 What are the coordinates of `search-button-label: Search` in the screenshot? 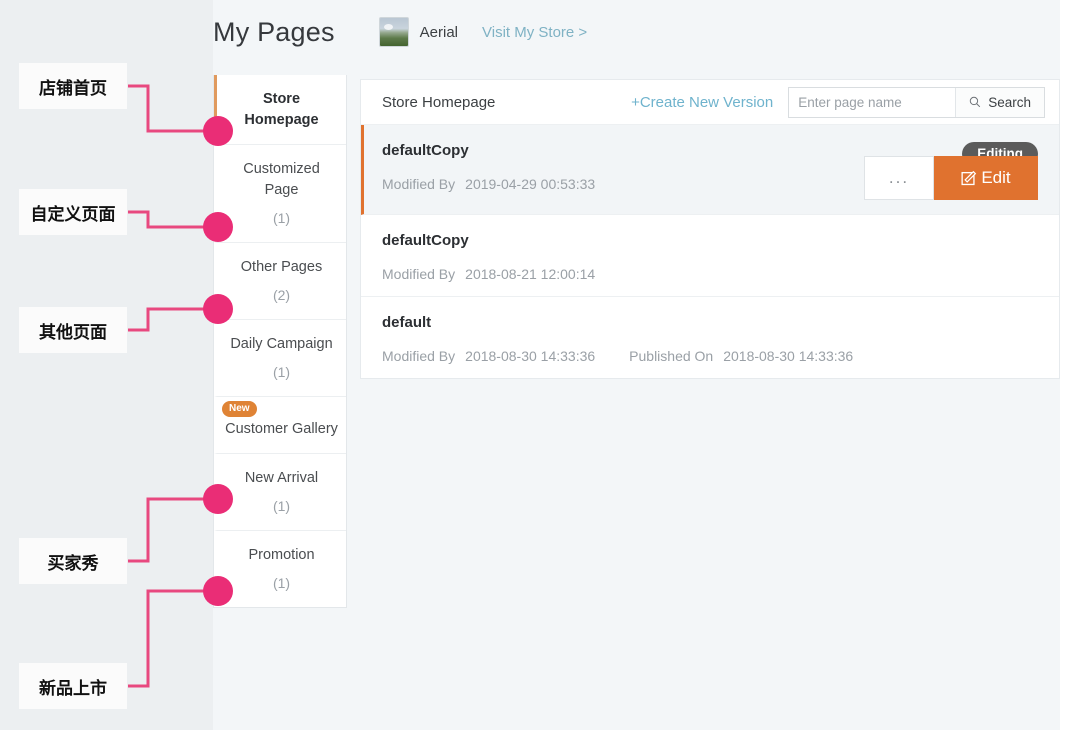 It's located at (1009, 102).